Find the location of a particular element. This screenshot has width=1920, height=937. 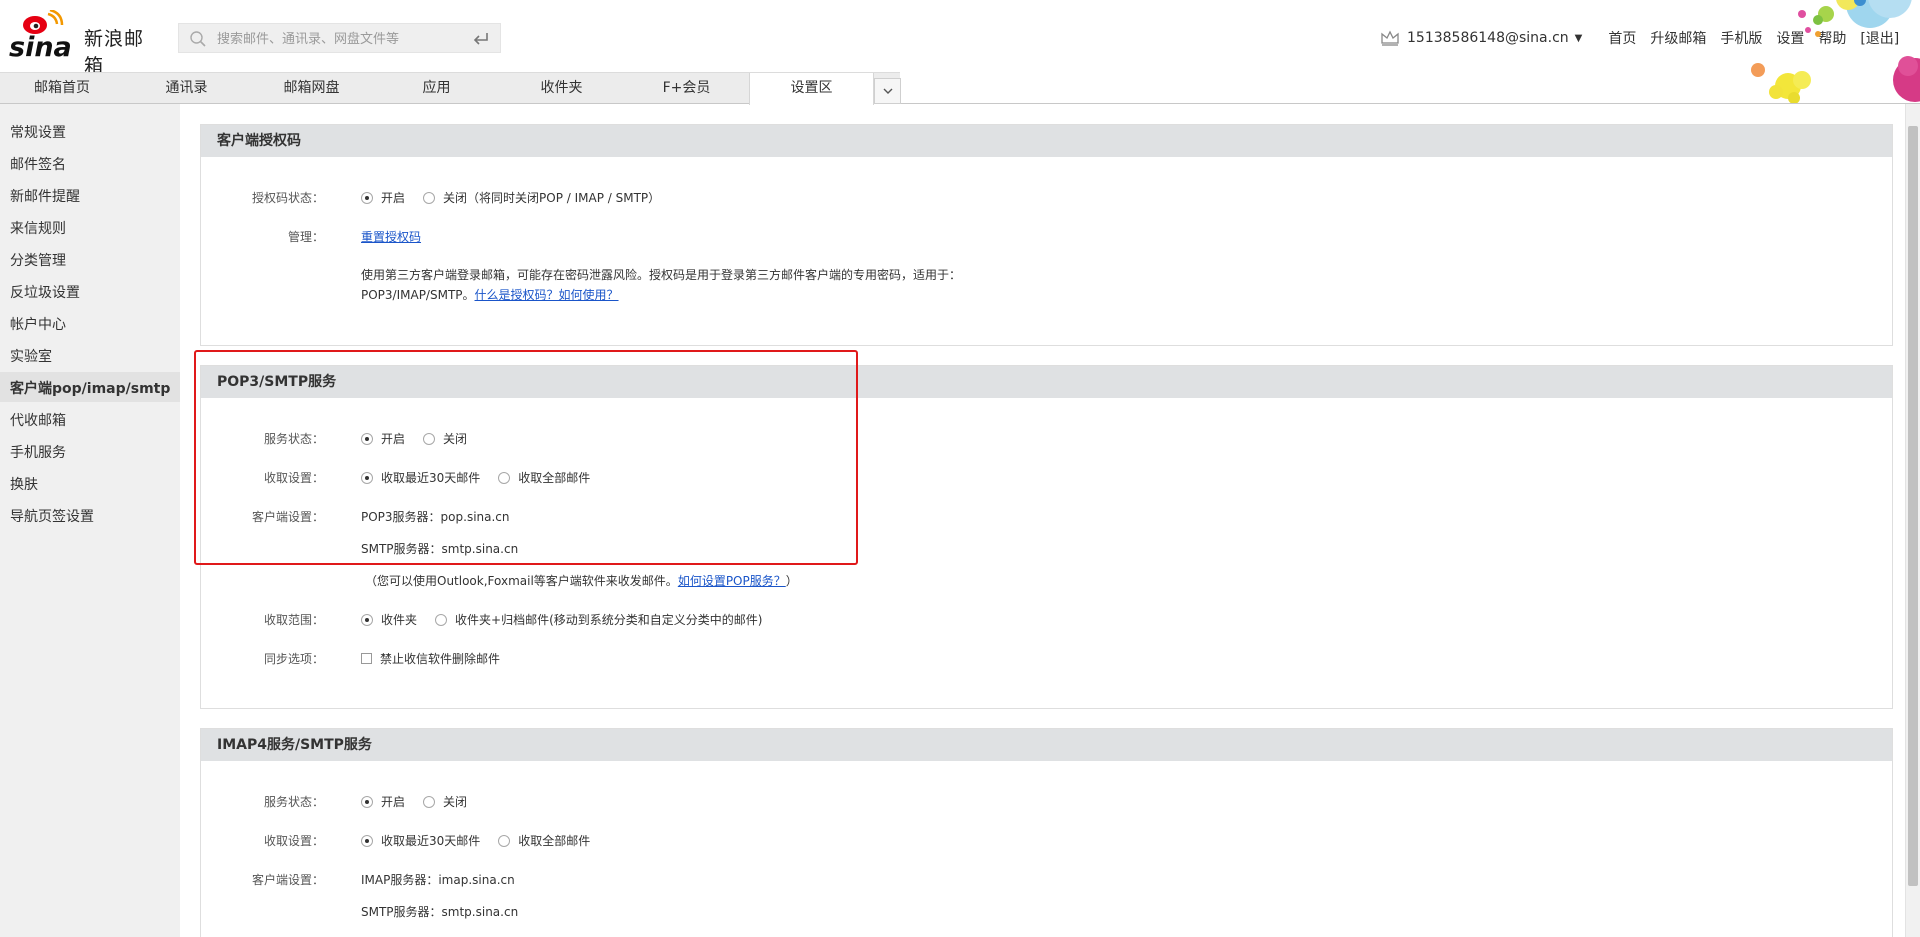

sidebar-item-mobile-service: 手机服务 is located at coordinates (38, 452).